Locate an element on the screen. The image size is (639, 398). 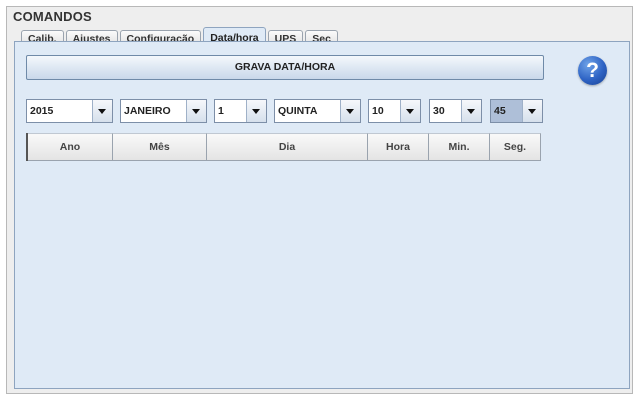
hora-select: 10 is located at coordinates (394, 111).